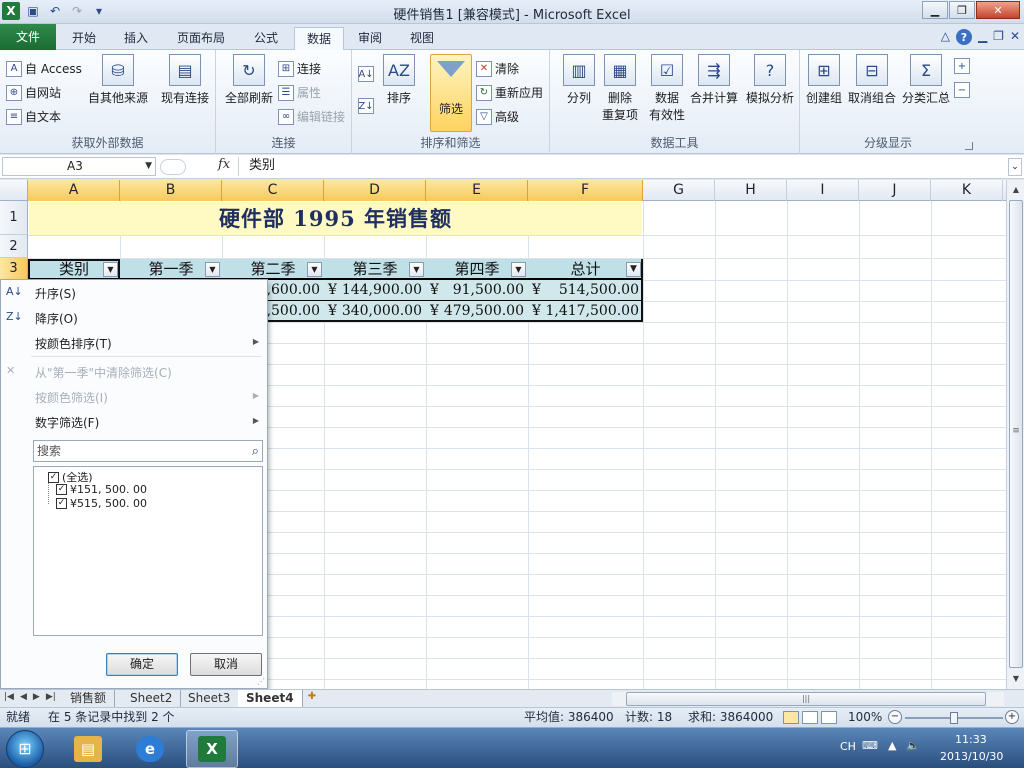 This screenshot has width=1024, height=768. Describe the element at coordinates (579, 80) in the screenshot. I see `text-to-columns-button: ▥ 分列` at that location.